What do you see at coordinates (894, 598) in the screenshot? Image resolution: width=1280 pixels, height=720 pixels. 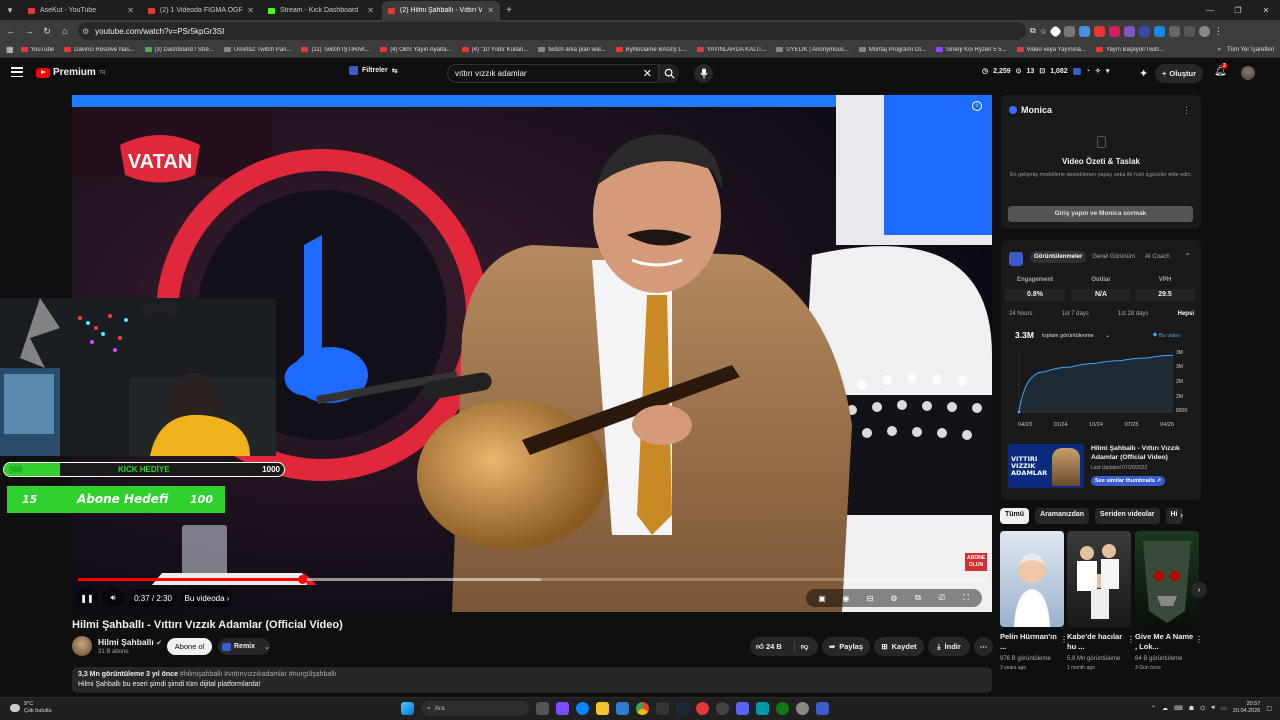 I see `settings-gear-icon: ⚙` at bounding box center [894, 598].